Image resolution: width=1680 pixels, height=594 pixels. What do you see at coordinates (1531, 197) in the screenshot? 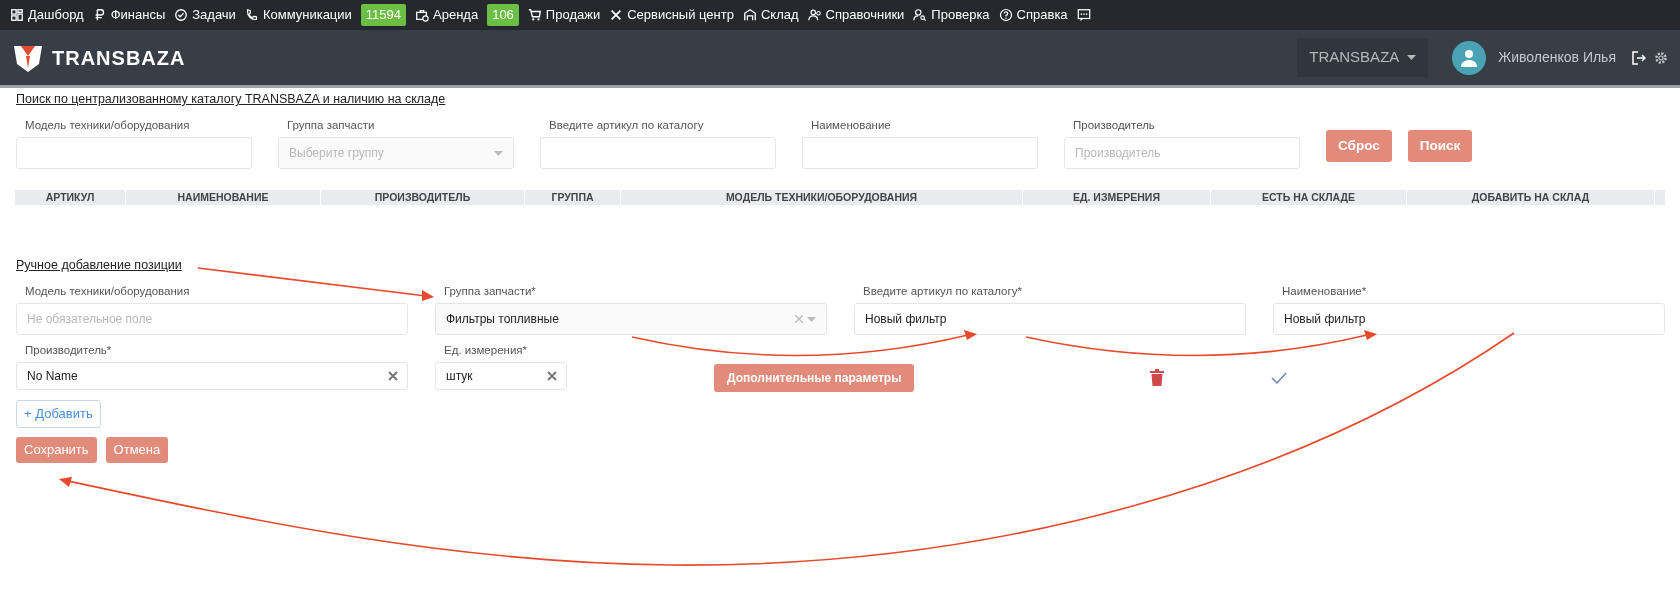
I see `column-header: ДОБАВИТЬ НА СКЛАД` at bounding box center [1531, 197].